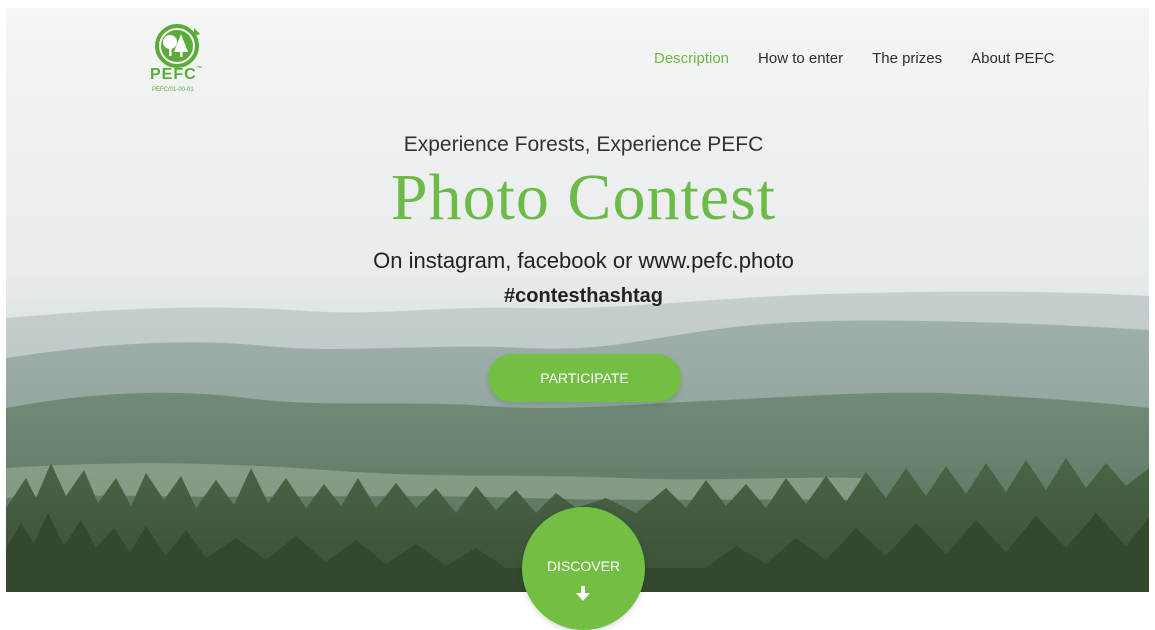 The height and width of the screenshot is (630, 1155). Describe the element at coordinates (907, 58) in the screenshot. I see `nav-item-the-prizes: The prizes` at that location.